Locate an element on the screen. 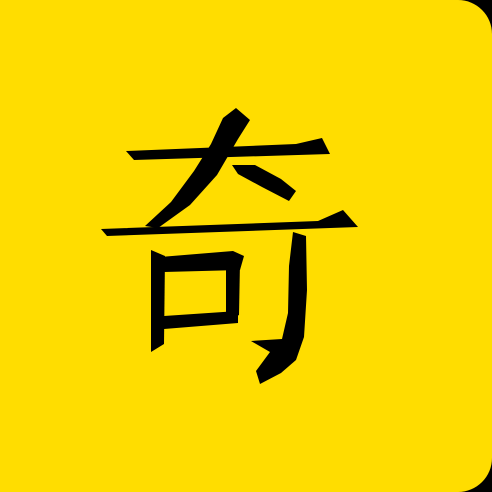 The height and width of the screenshot is (492, 492). middle-horizontal-stroke is located at coordinates (229, 223).